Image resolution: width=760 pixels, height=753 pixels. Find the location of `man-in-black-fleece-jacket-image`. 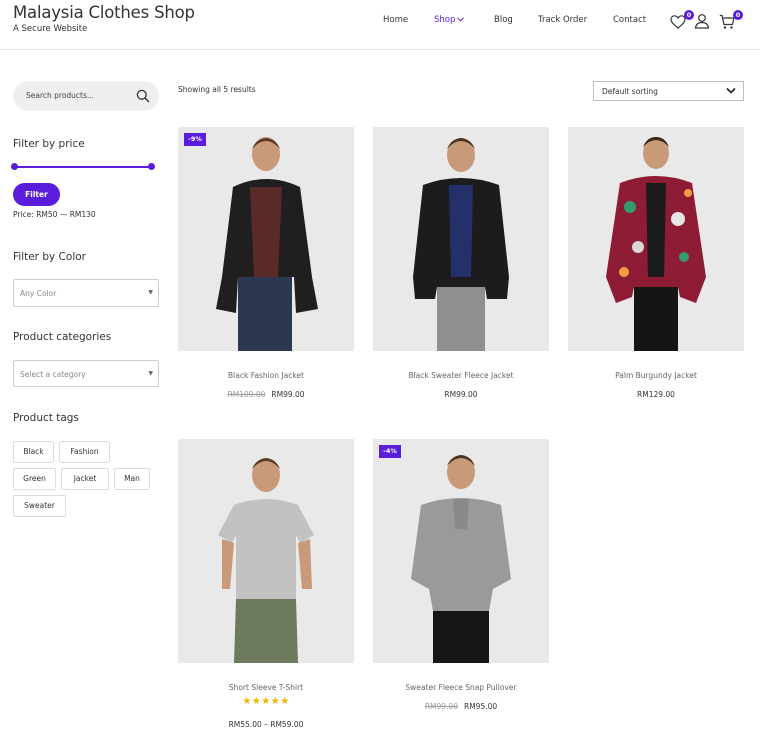

man-in-black-fleece-jacket-image is located at coordinates (461, 239).